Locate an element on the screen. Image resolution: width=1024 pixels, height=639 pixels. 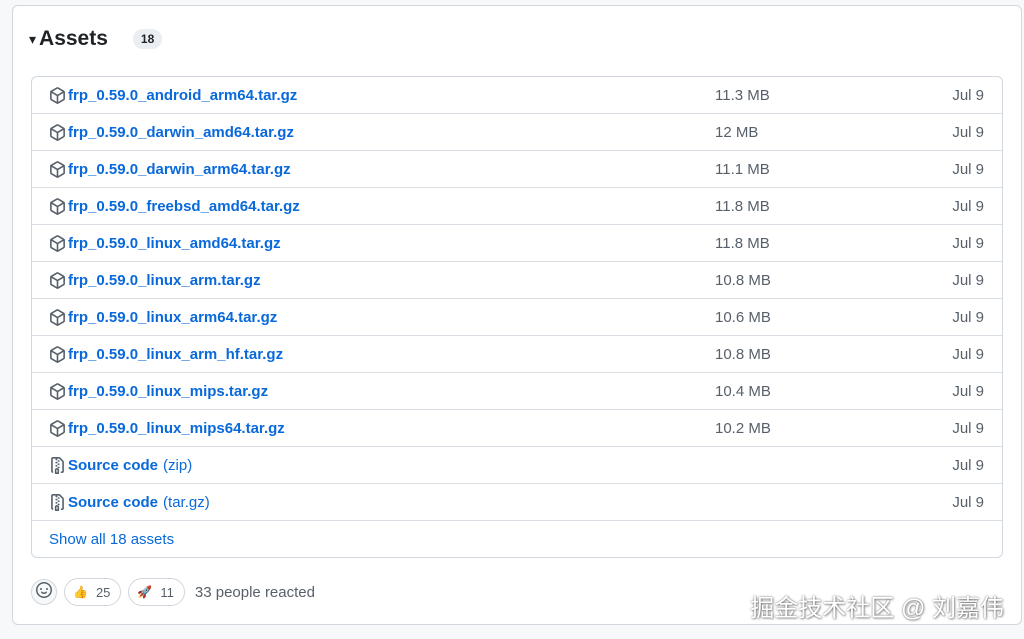
asset-name: frp_0.59.0_linux_mips.tar.gz is located at coordinates (168, 391).